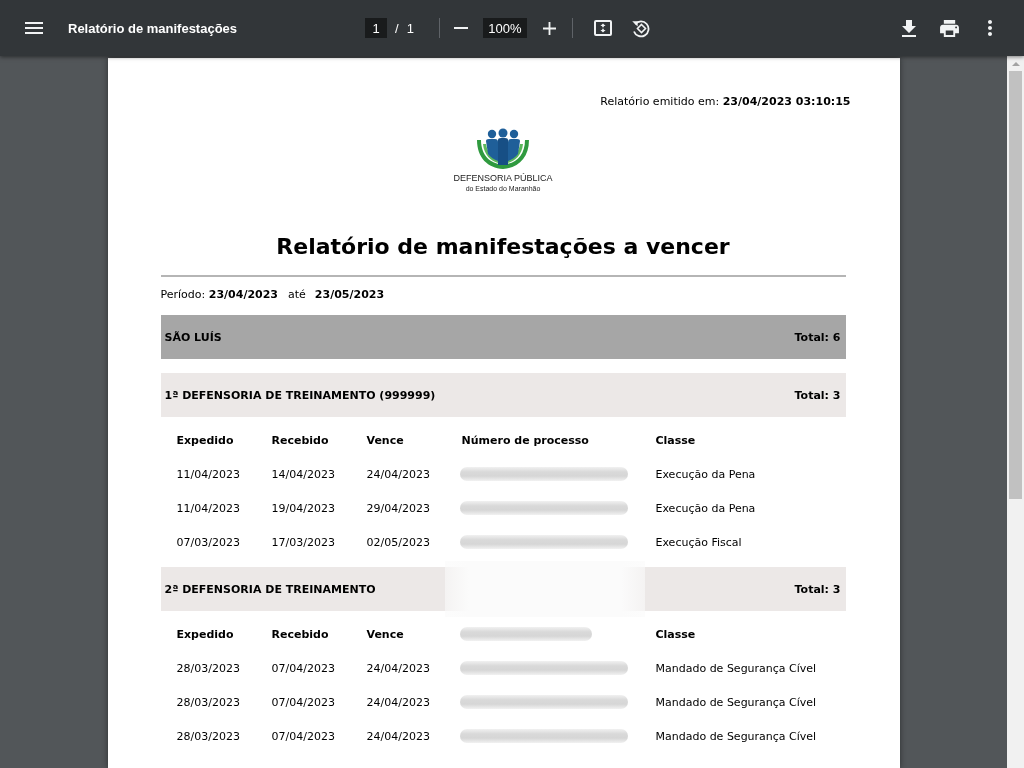 The image size is (1024, 768). What do you see at coordinates (410, 28) in the screenshot?
I see `page-count: 1` at bounding box center [410, 28].